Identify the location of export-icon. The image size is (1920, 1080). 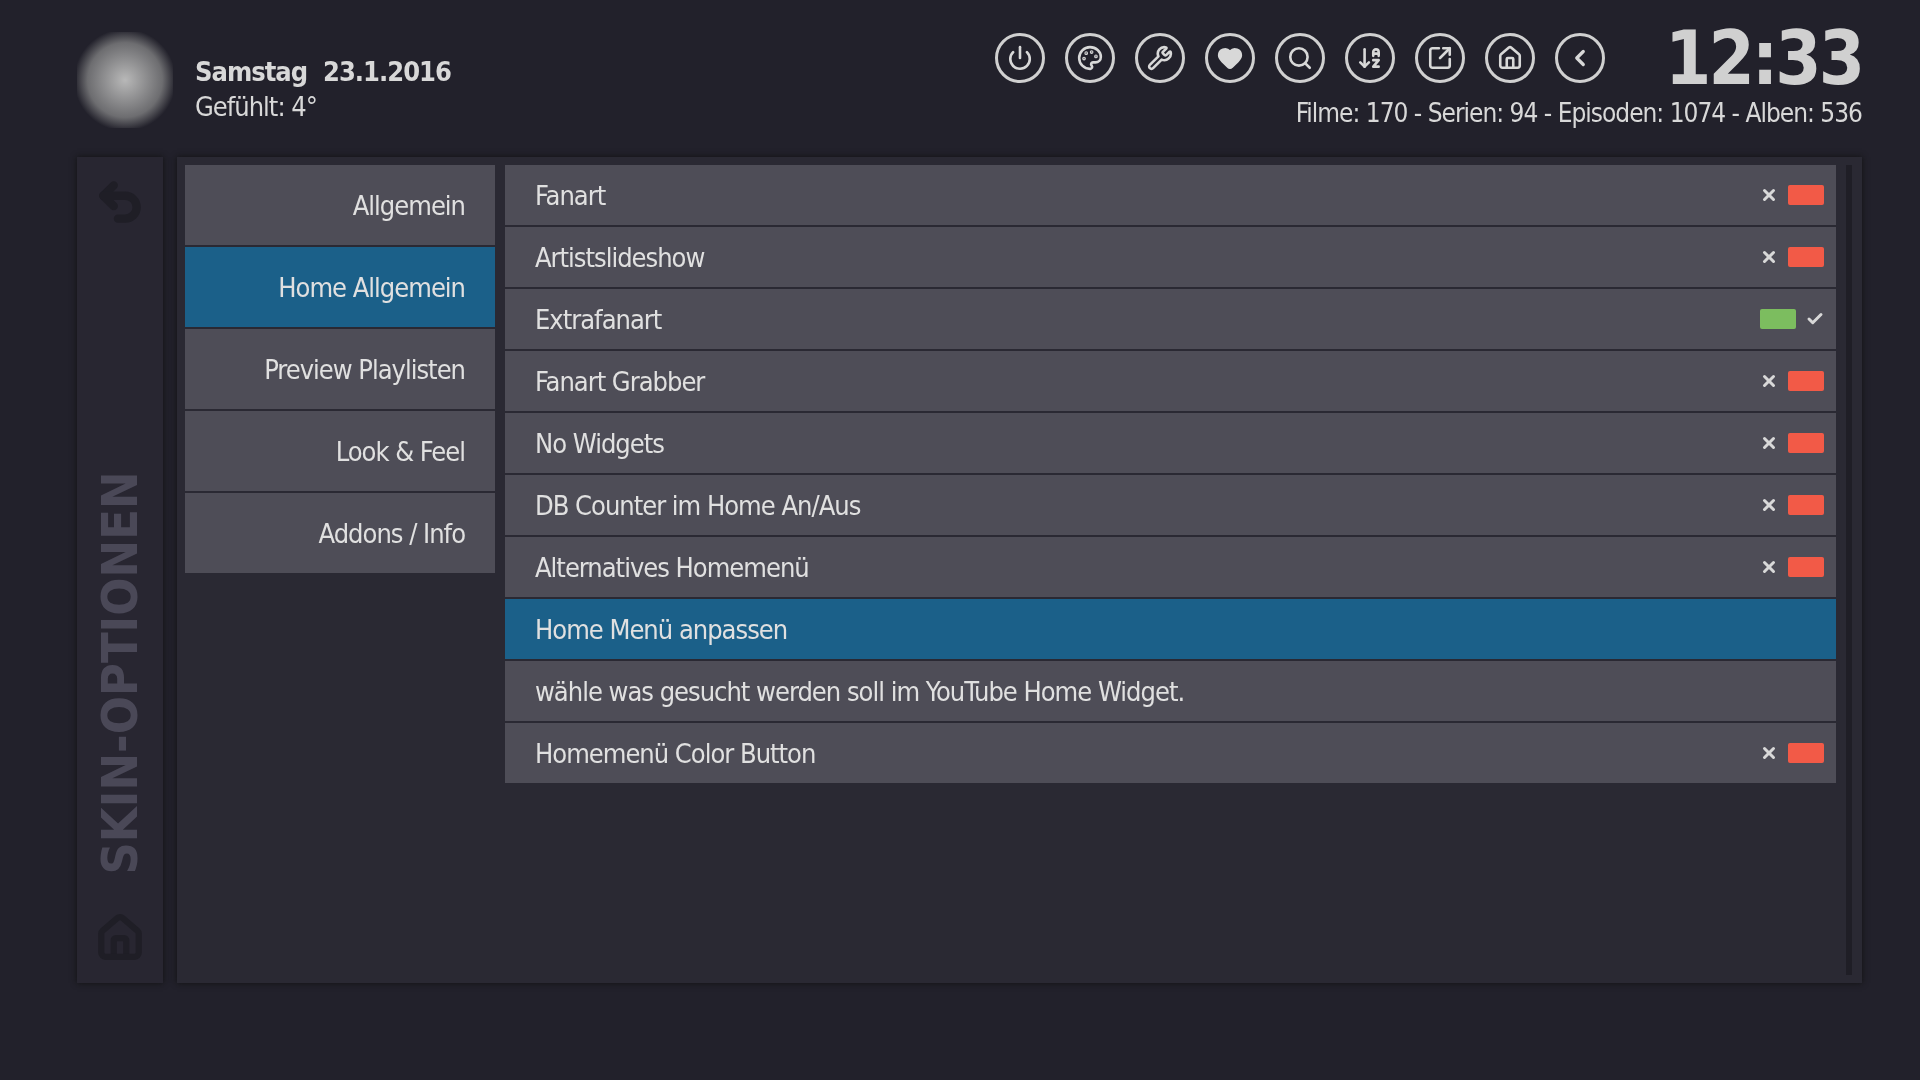
(1440, 58).